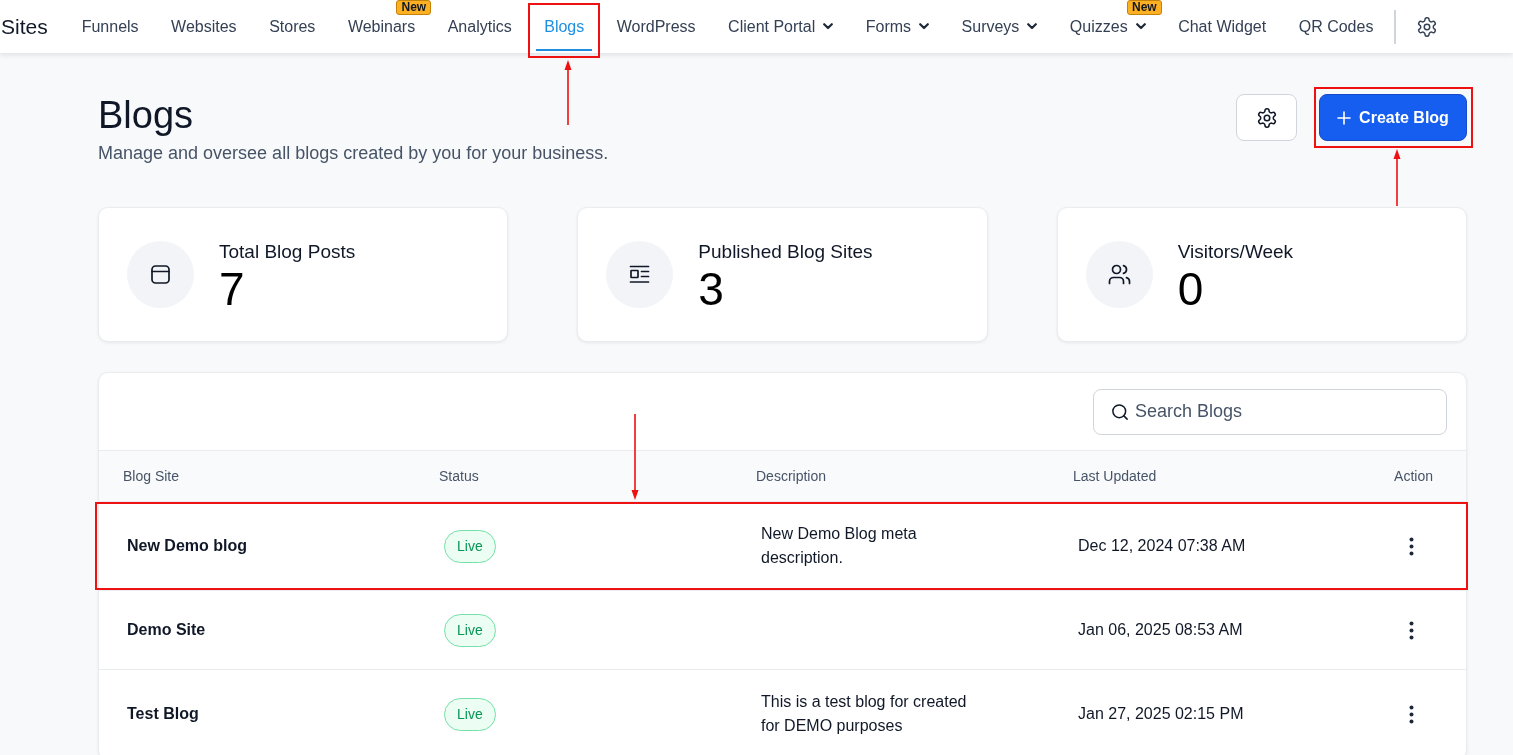  Describe the element at coordinates (232, 288) in the screenshot. I see `stat-value: 7` at that location.